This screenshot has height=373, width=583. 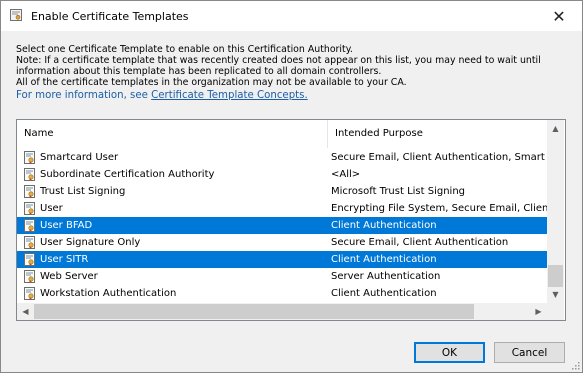 I want to click on table-row: Subordinate Certification Authority <All>, so click(x=282, y=174).